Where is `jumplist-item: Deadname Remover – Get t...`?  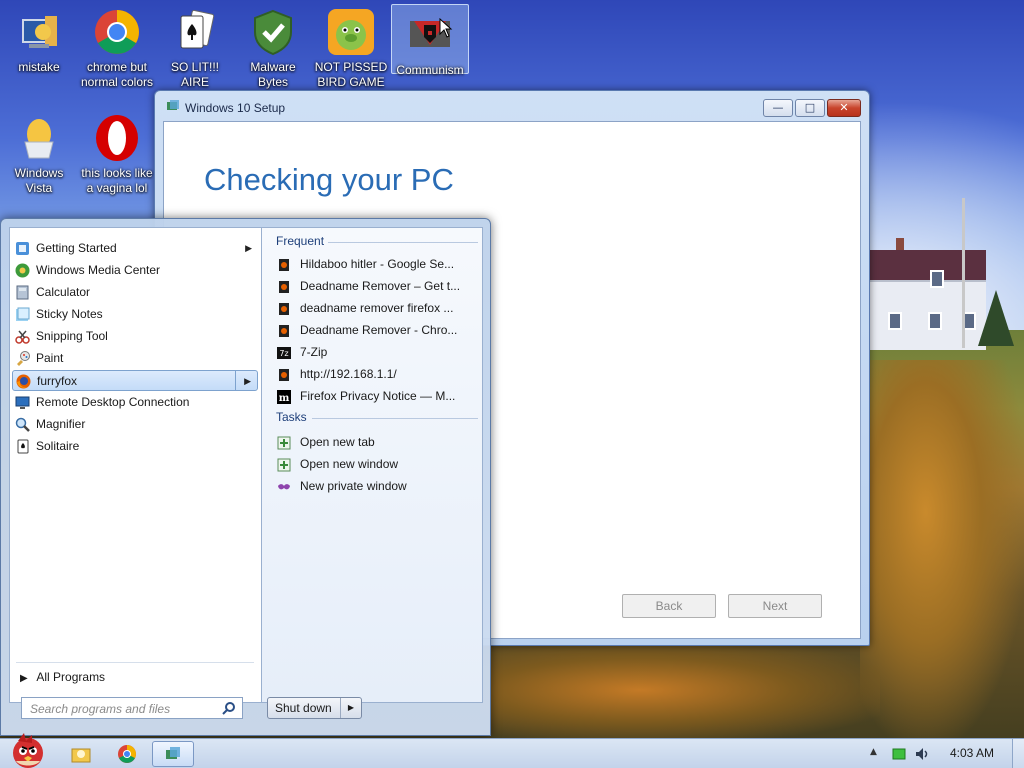
jumplist-item: Deadname Remover – Get t... is located at coordinates (376, 286).